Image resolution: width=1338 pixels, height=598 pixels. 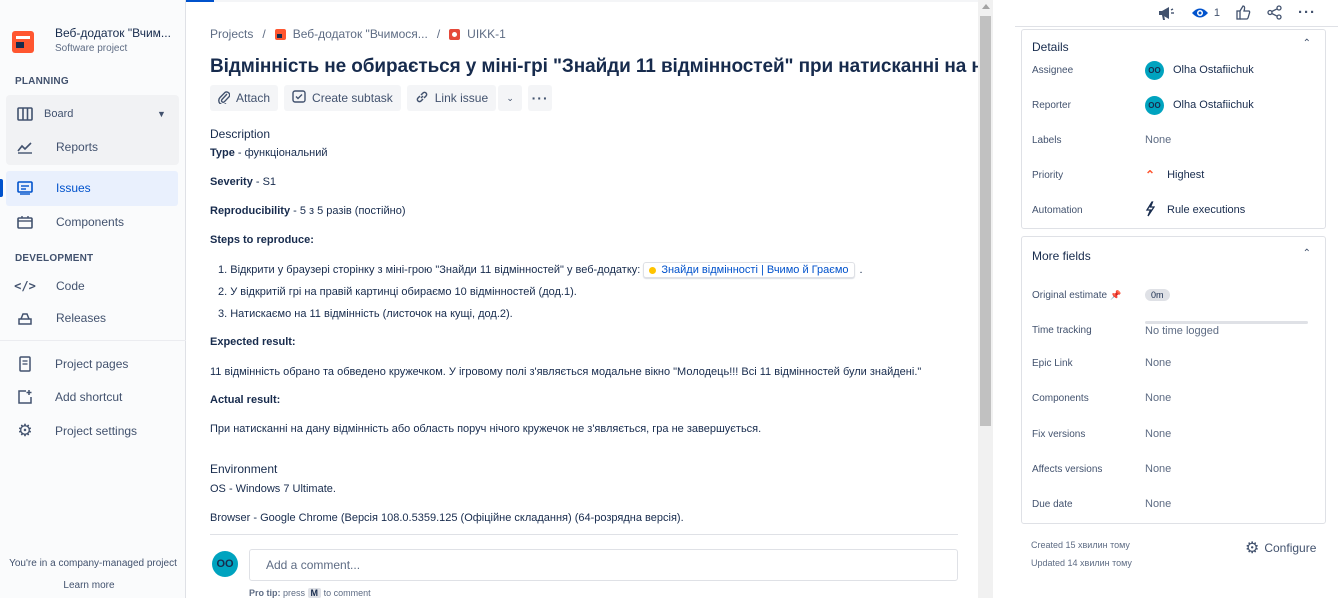 What do you see at coordinates (1228, 12) in the screenshot?
I see `issue-top-actions: 1 ···` at bounding box center [1228, 12].